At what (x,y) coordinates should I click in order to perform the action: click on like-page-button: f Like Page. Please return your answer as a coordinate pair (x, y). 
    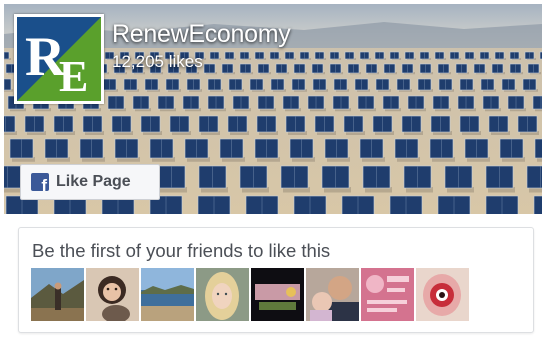
    Looking at the image, I should click on (90, 182).